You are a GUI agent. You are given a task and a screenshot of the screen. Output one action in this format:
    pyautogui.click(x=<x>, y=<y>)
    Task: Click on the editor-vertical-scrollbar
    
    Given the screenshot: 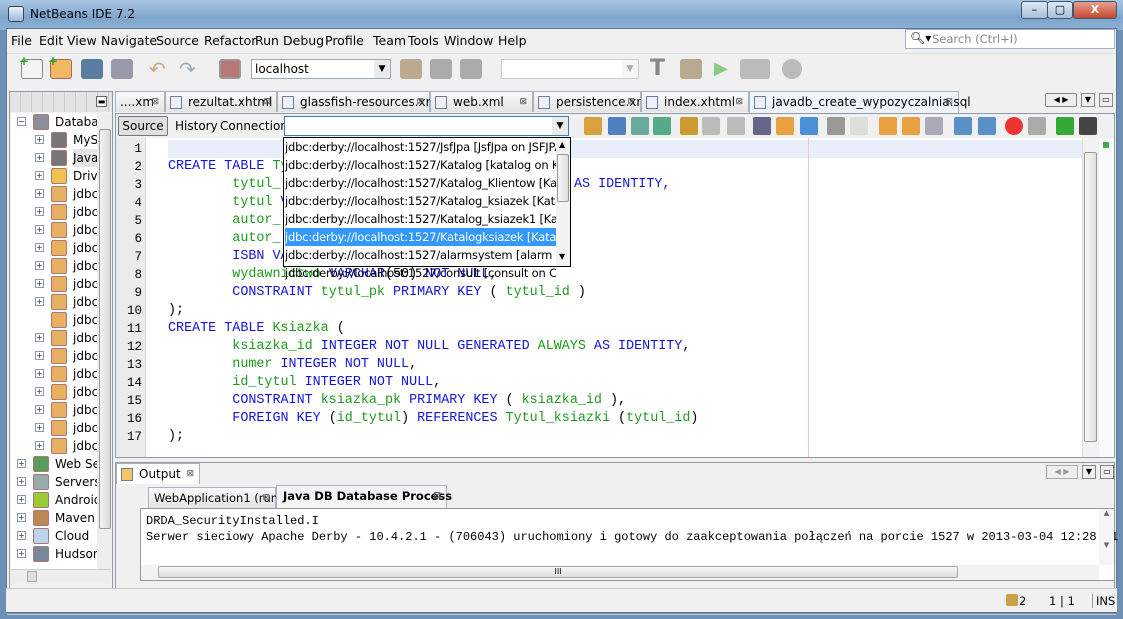 What is the action you would take?
    pyautogui.click(x=1090, y=297)
    